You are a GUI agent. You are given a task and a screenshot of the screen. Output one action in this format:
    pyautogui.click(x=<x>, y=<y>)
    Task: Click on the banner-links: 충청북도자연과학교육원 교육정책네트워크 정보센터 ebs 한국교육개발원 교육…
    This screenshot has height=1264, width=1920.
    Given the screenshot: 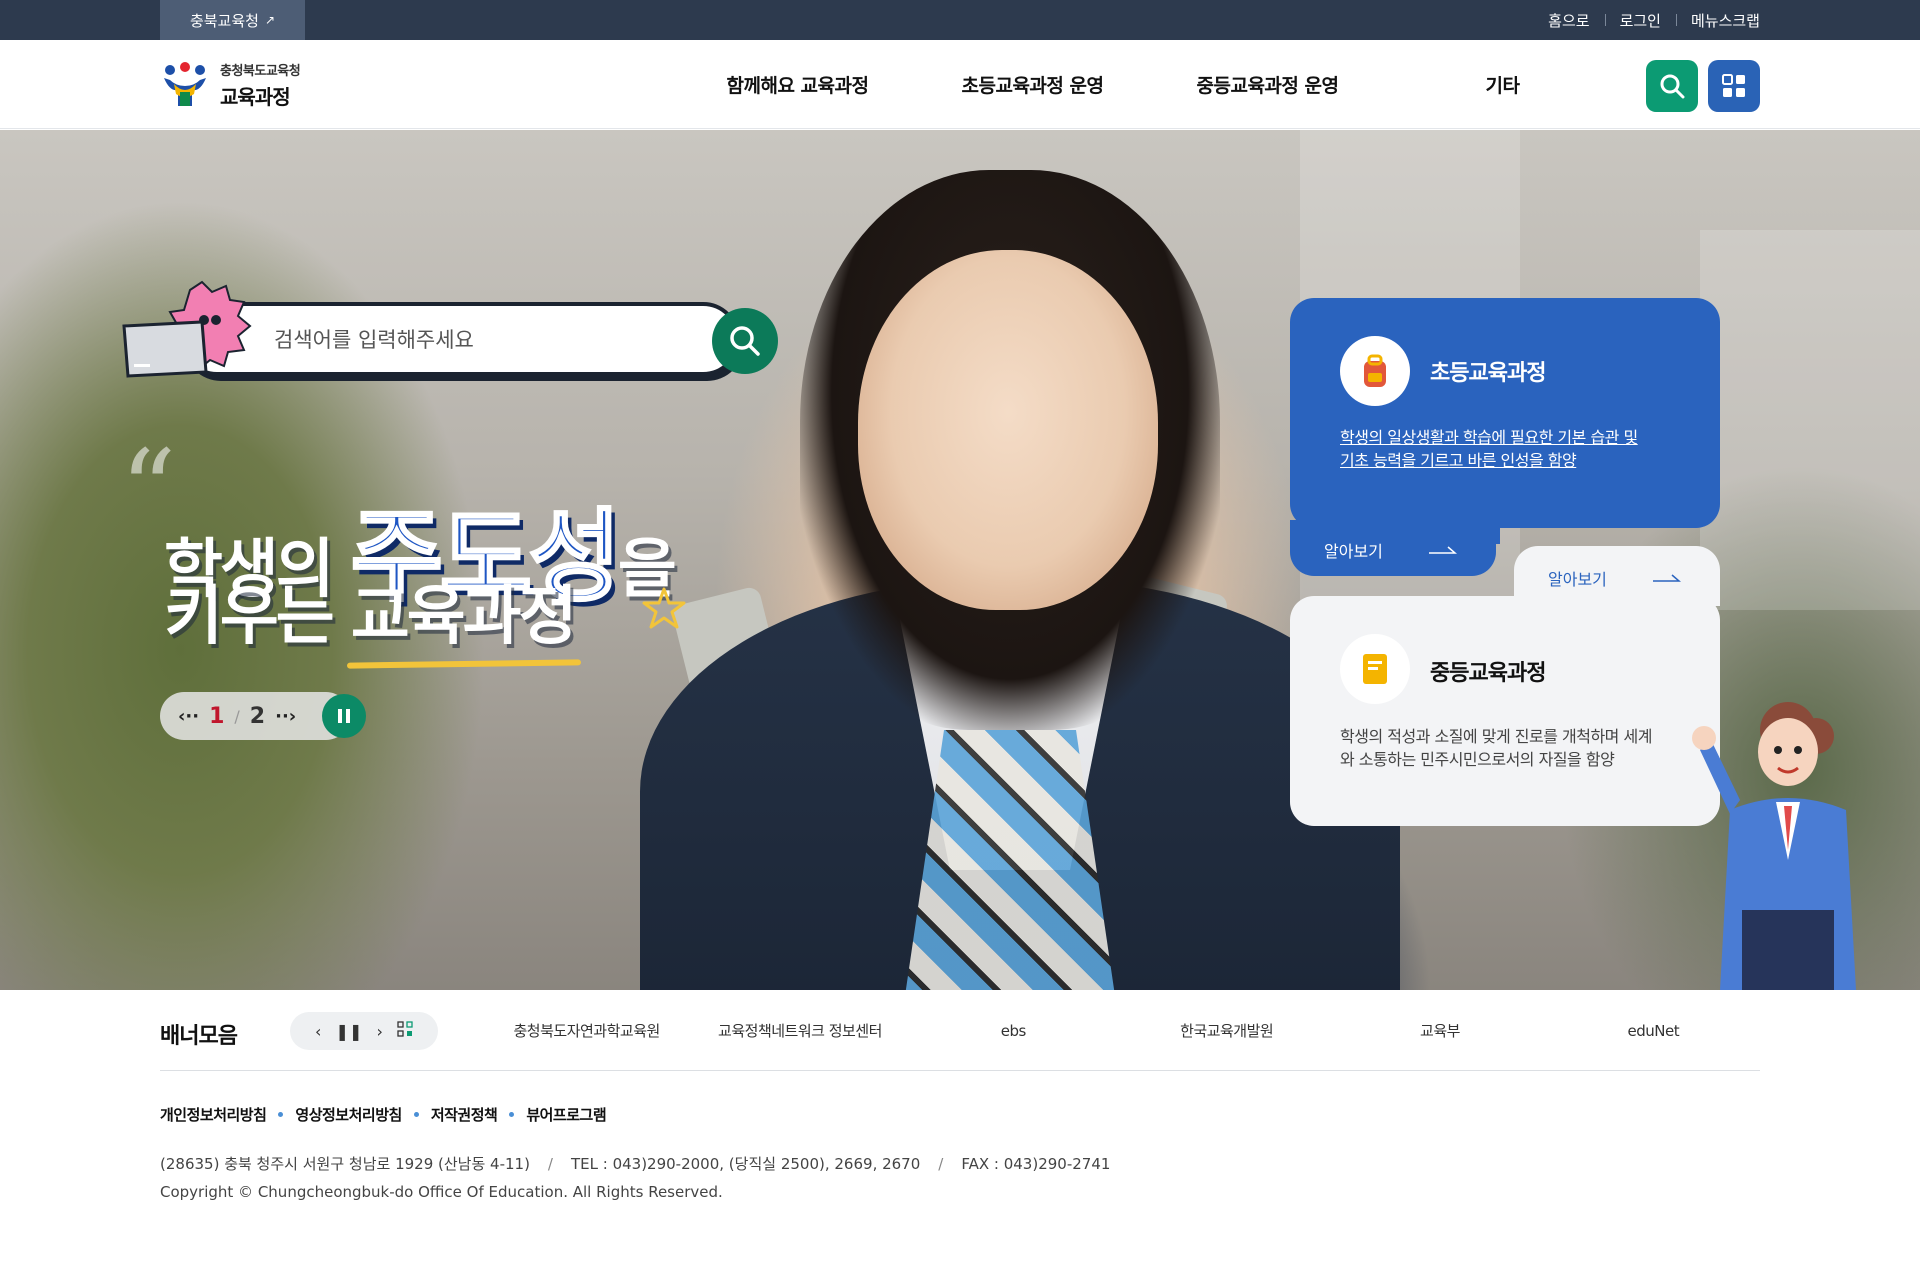 What is the action you would take?
    pyautogui.click(x=1120, y=1030)
    